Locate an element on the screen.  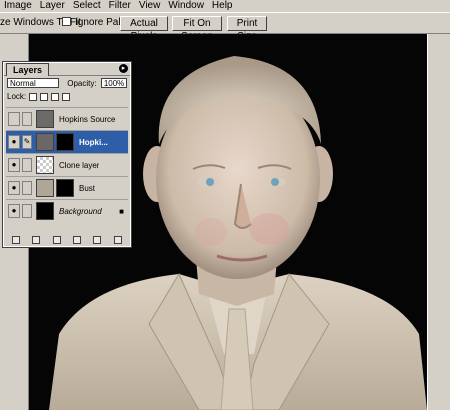
new-set-icon is located at coordinates (56, 240).